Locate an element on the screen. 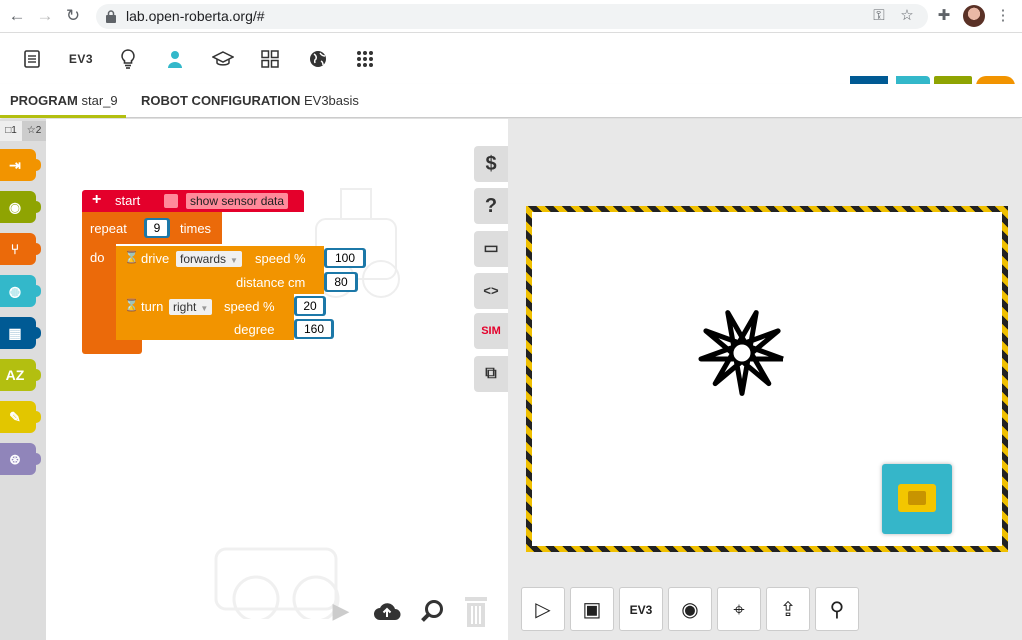 This screenshot has width=1022, height=640. tab-program-label: PROGRAM is located at coordinates (44, 100).